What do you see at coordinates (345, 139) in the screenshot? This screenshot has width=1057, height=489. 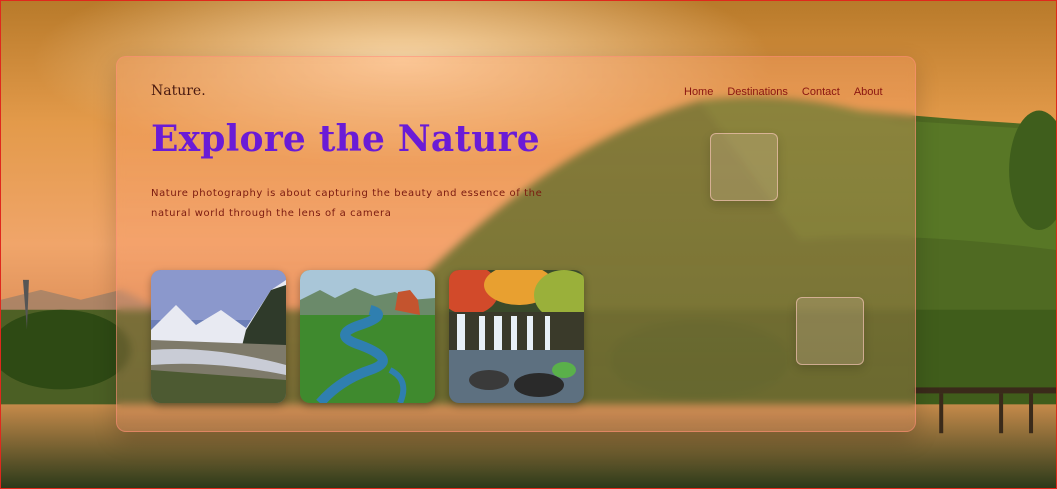 I see `hero-title: Explore the Nature` at bounding box center [345, 139].